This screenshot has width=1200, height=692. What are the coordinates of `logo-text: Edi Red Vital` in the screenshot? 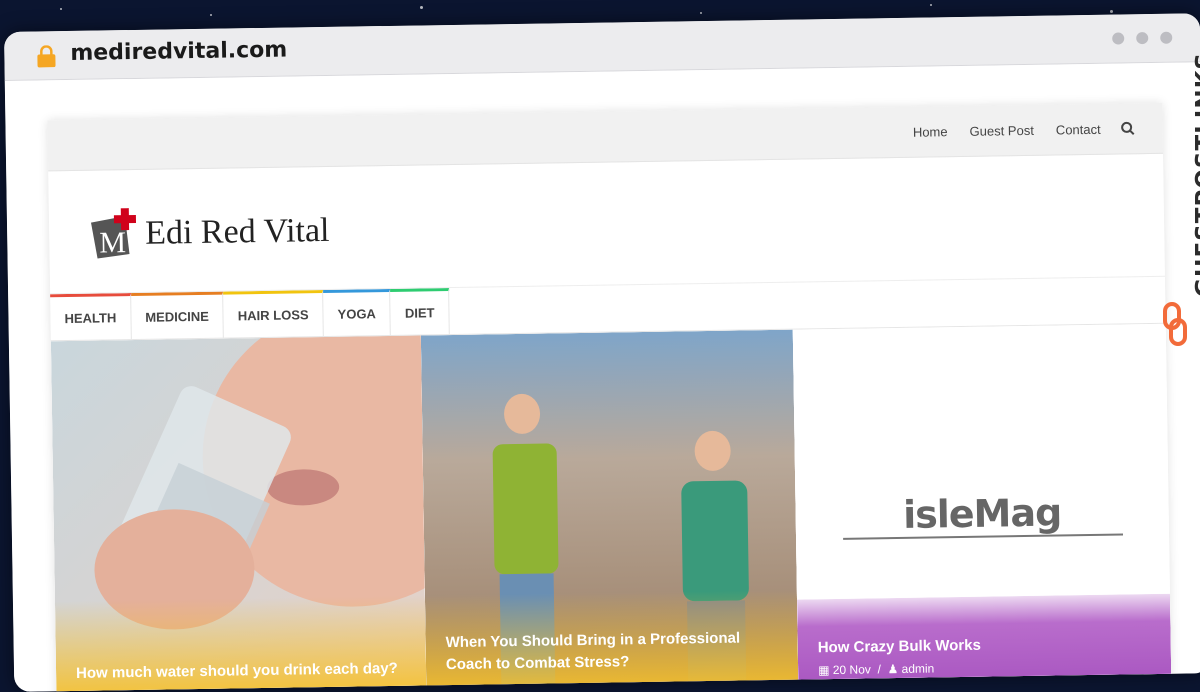 It's located at (237, 231).